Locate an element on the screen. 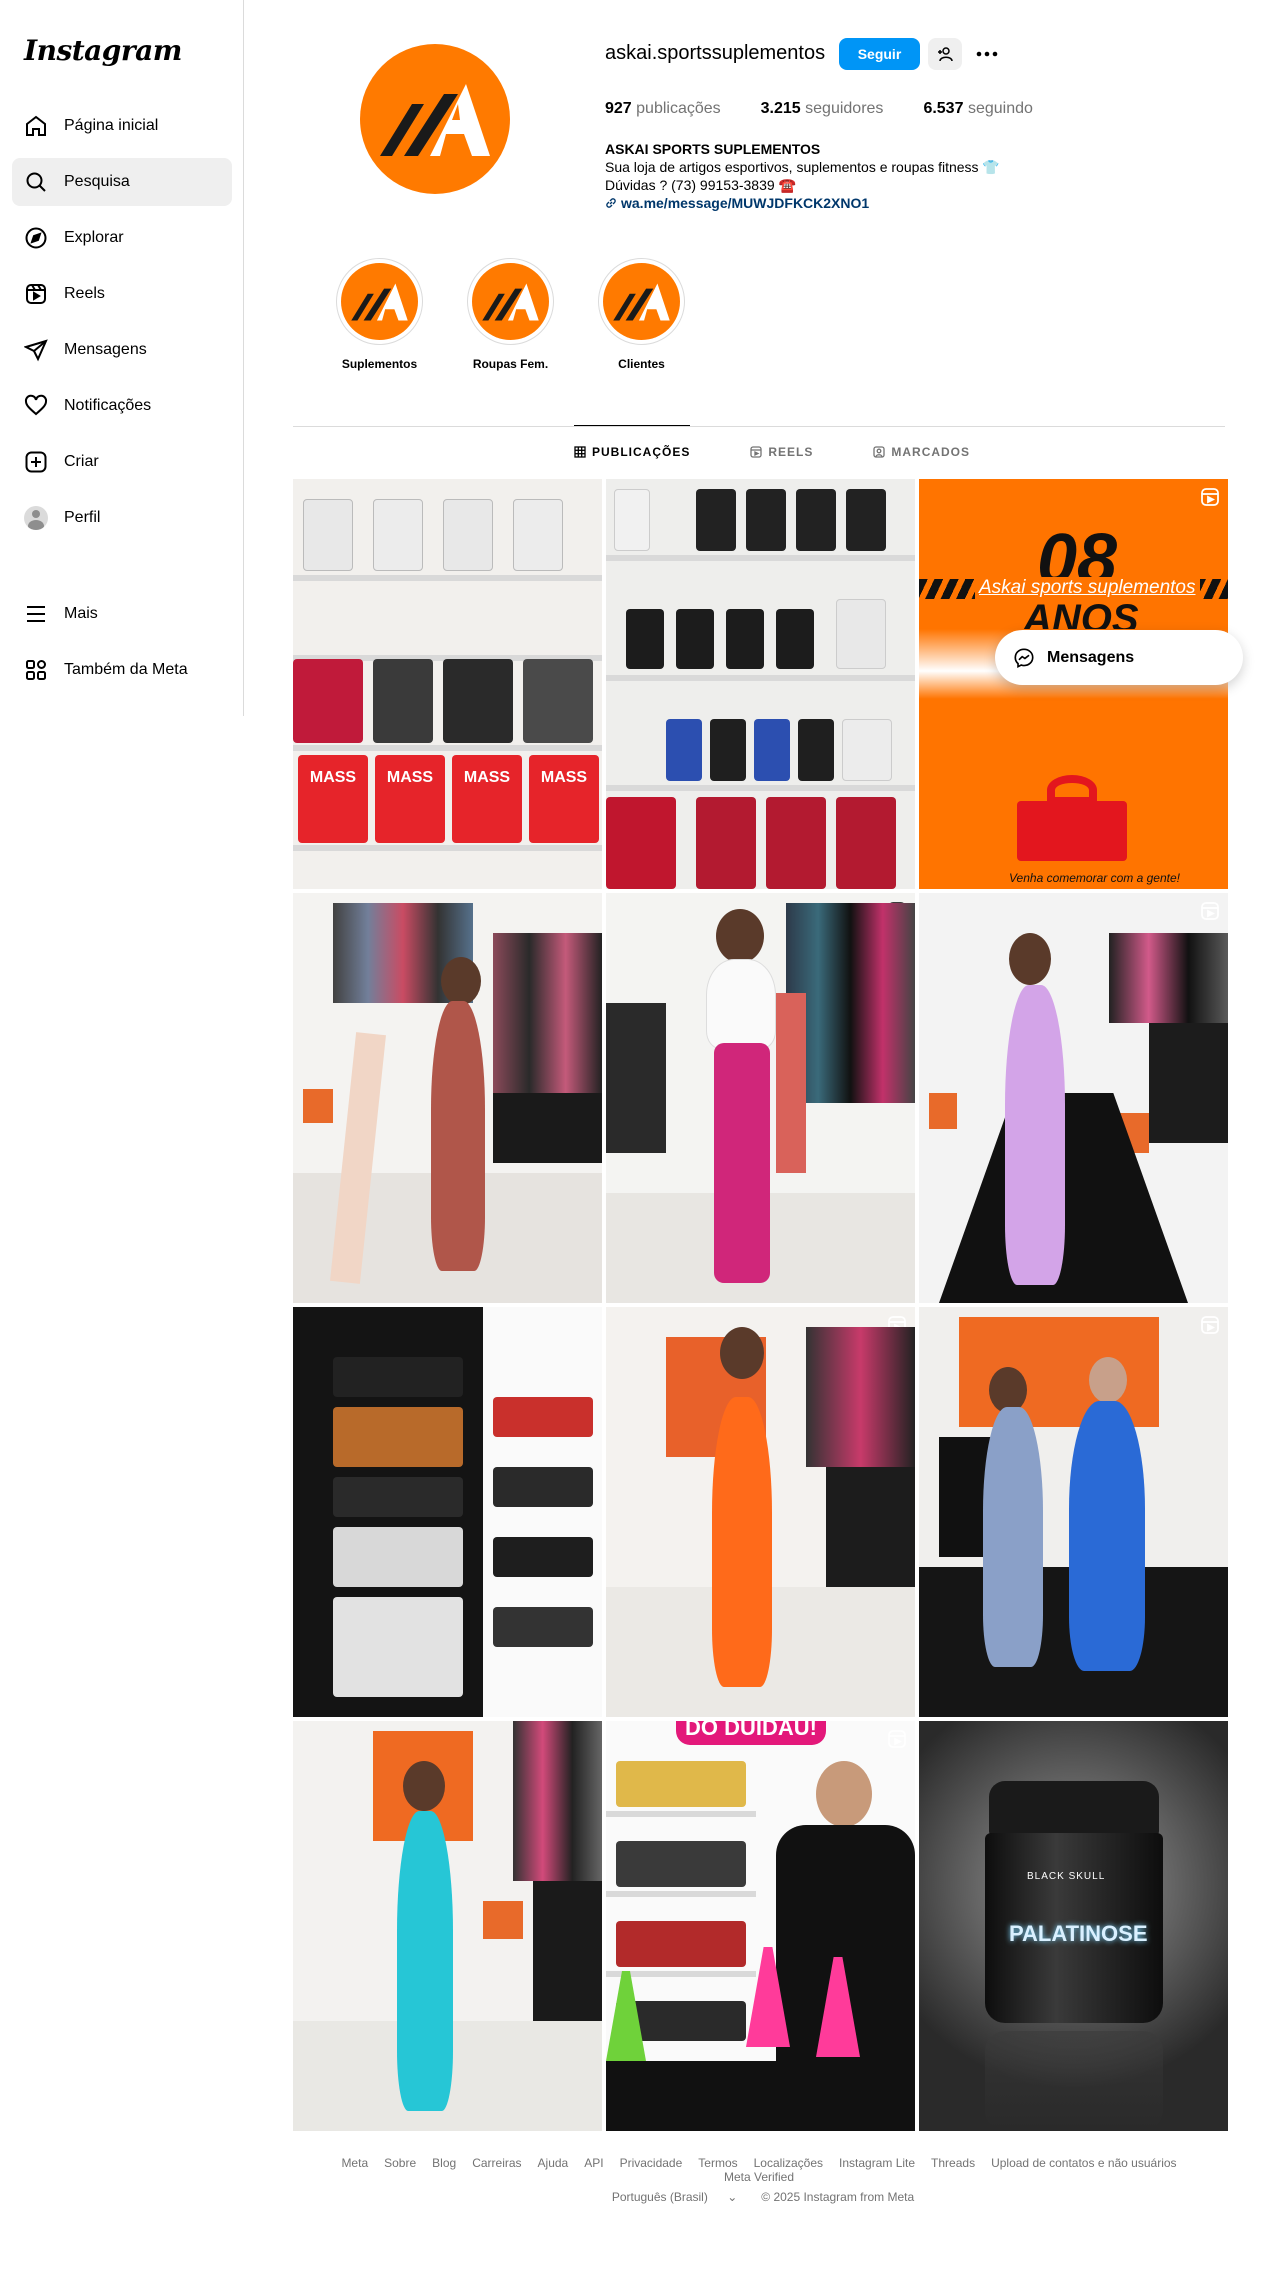  messages-popup: Mensagens is located at coordinates (1119, 657).